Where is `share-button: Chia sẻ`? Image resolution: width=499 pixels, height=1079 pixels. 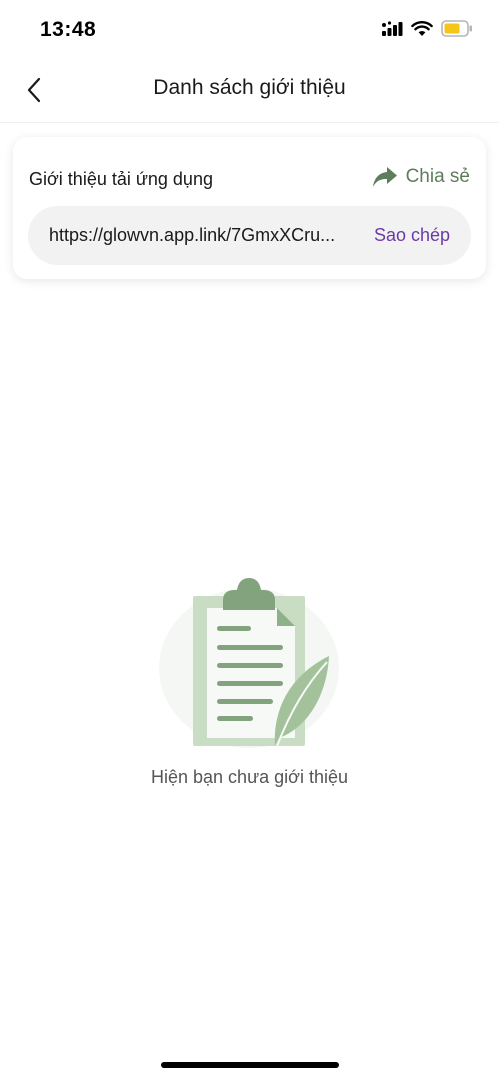 share-button: Chia sẻ is located at coordinates (421, 177).